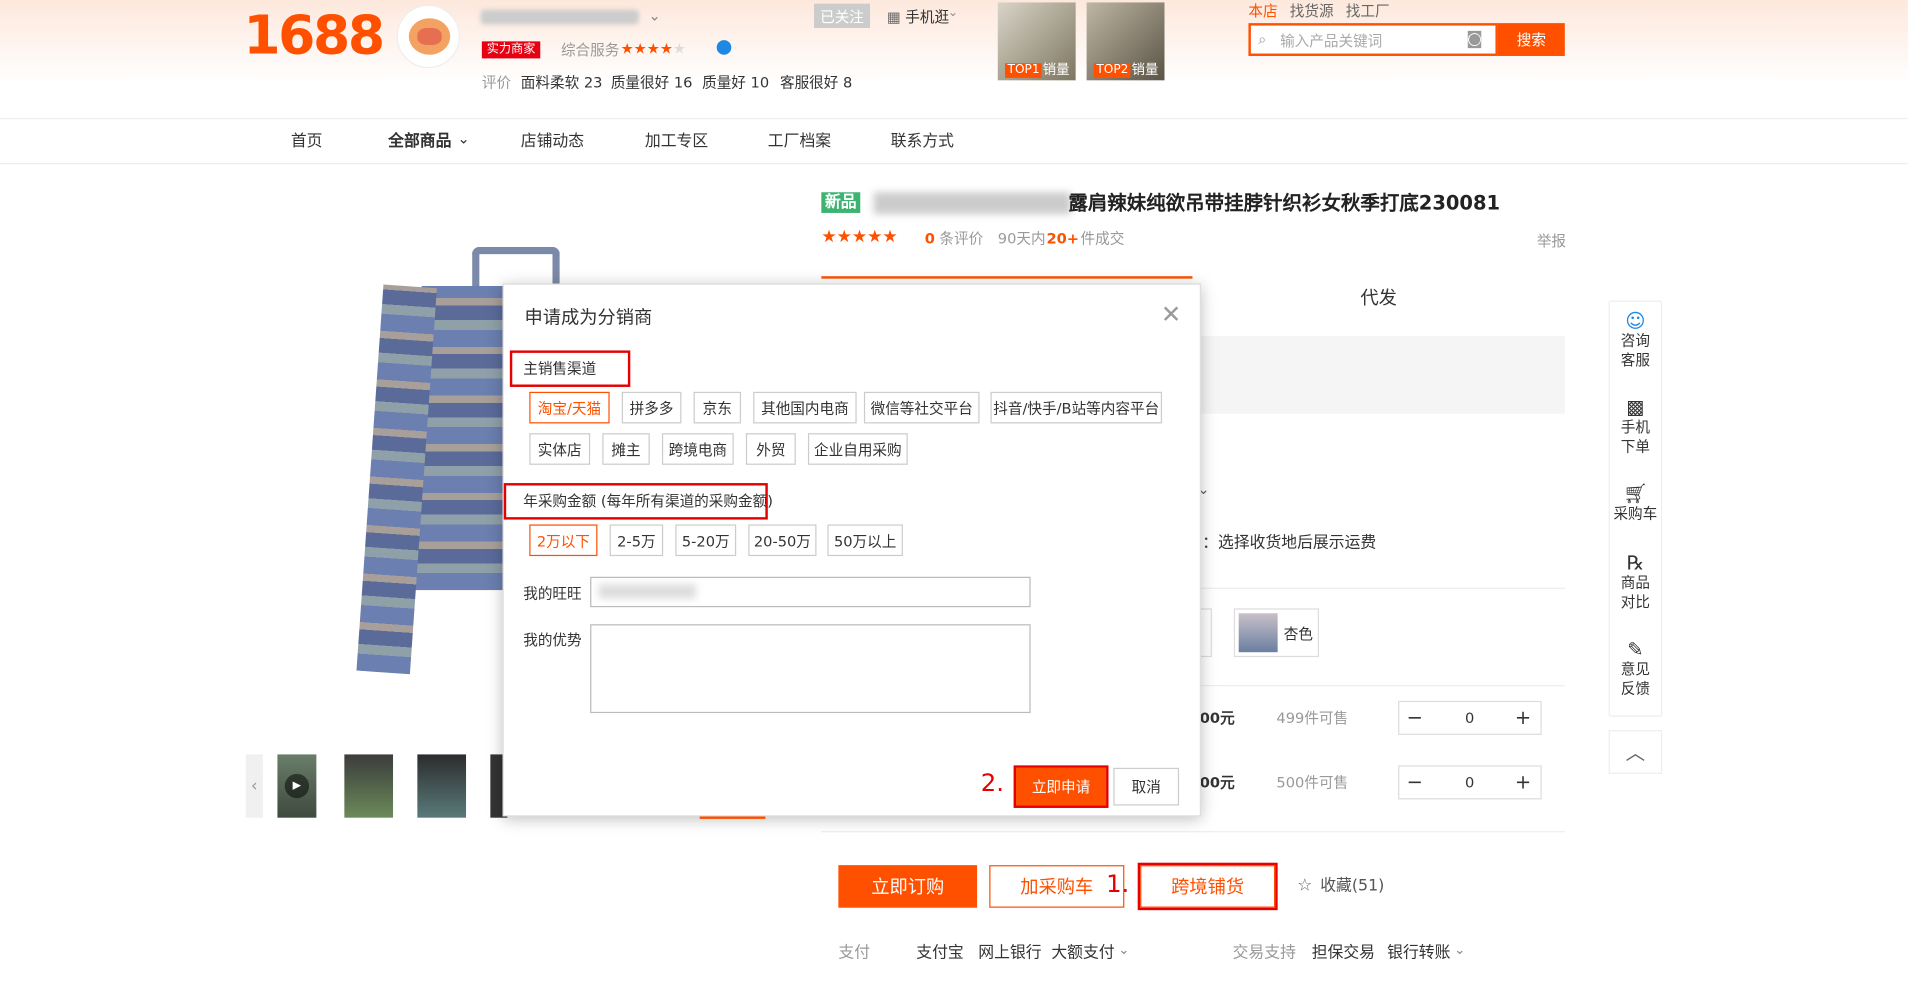 This screenshot has width=1908, height=993. What do you see at coordinates (676, 142) in the screenshot?
I see `nav-processing: 加工专区` at bounding box center [676, 142].